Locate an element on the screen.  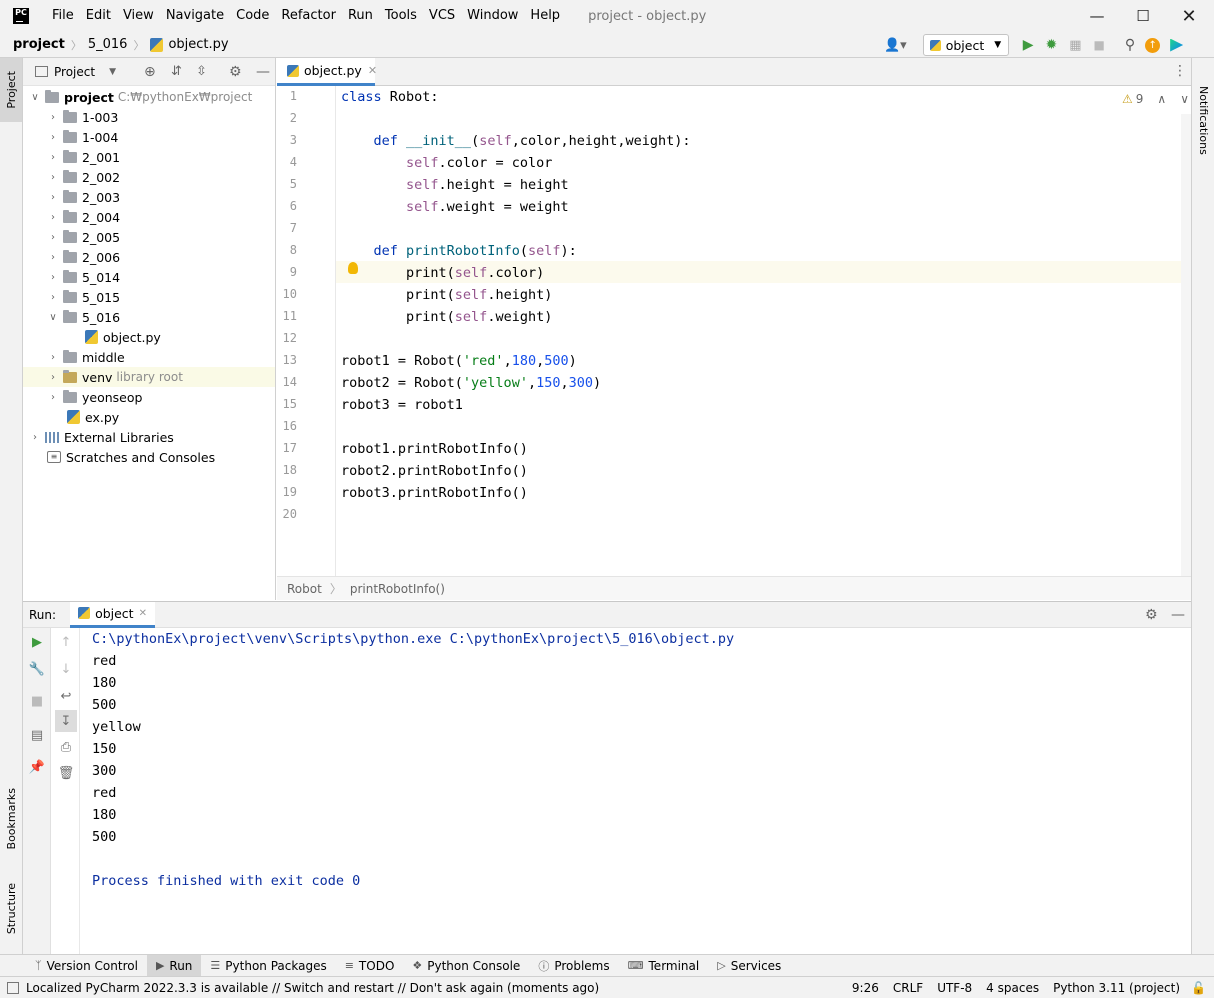
tree-item: › middle is located at coordinates (149, 357).